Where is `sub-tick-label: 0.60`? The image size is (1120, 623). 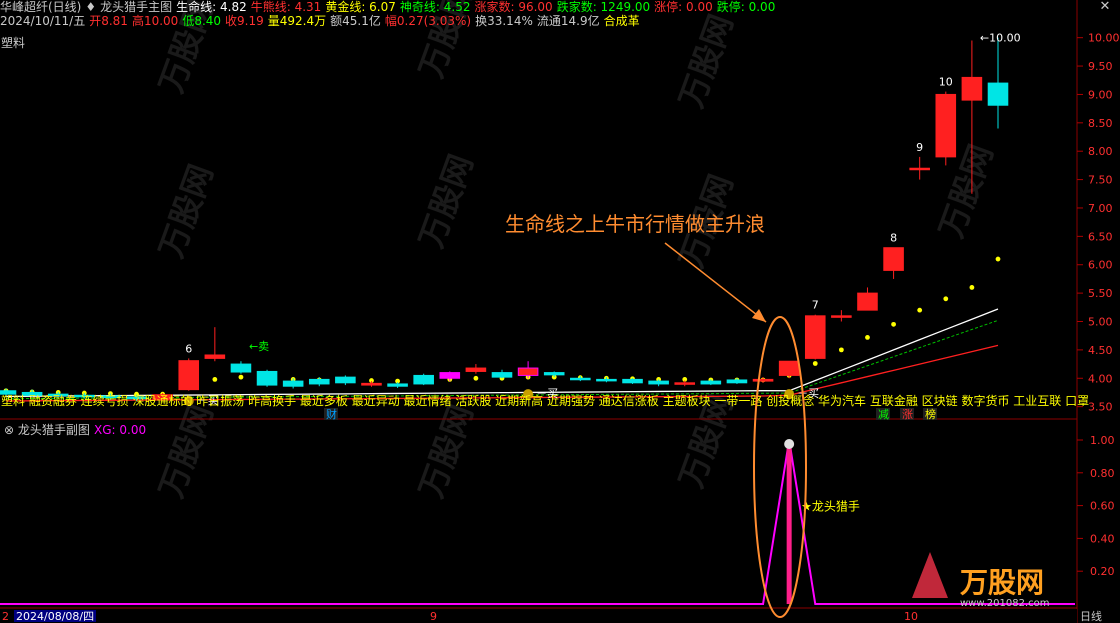 sub-tick-label: 0.60 is located at coordinates (1102, 506).